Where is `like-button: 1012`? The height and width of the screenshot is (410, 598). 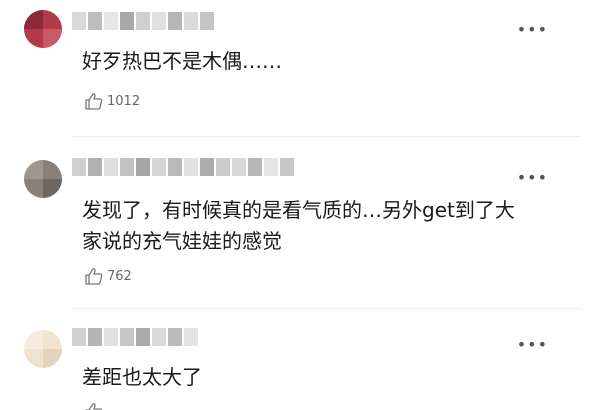
like-button: 1012 is located at coordinates (112, 101).